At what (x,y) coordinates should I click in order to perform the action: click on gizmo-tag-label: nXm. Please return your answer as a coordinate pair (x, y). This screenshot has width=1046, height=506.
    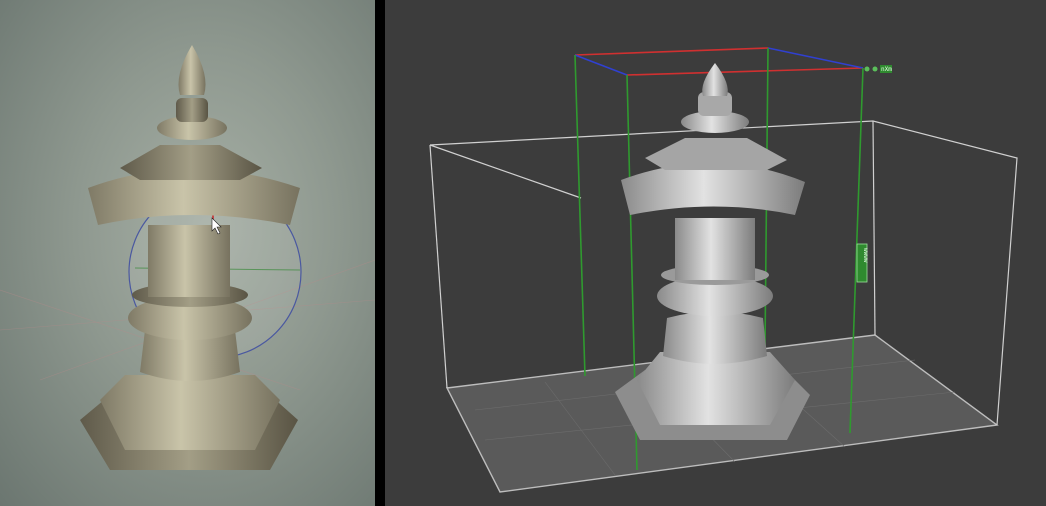
    Looking at the image, I should click on (886, 69).